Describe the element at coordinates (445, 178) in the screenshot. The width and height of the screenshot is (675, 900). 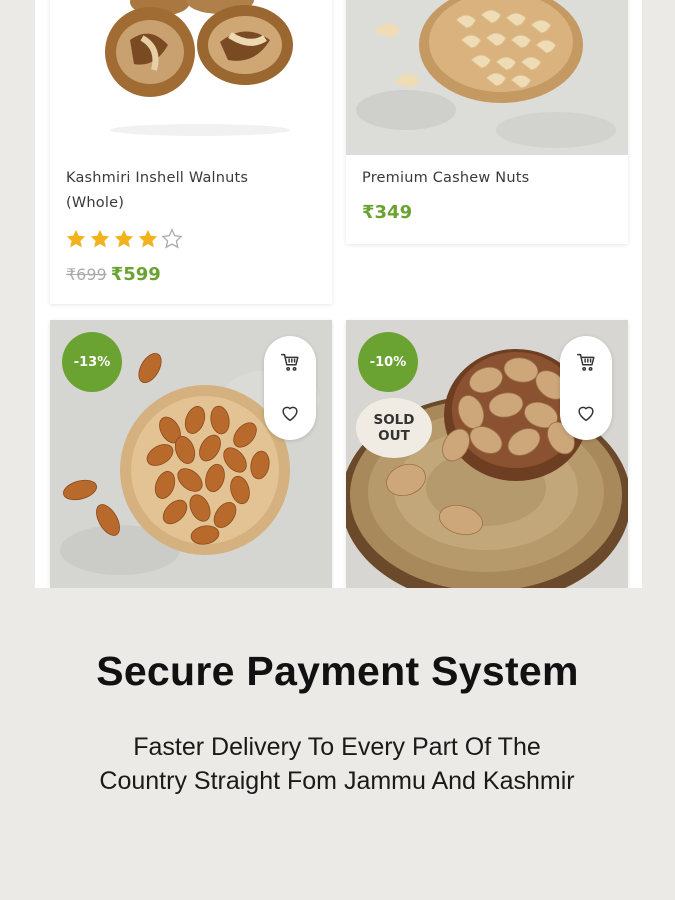
I see `product-title: Premium Cashew Nuts` at that location.